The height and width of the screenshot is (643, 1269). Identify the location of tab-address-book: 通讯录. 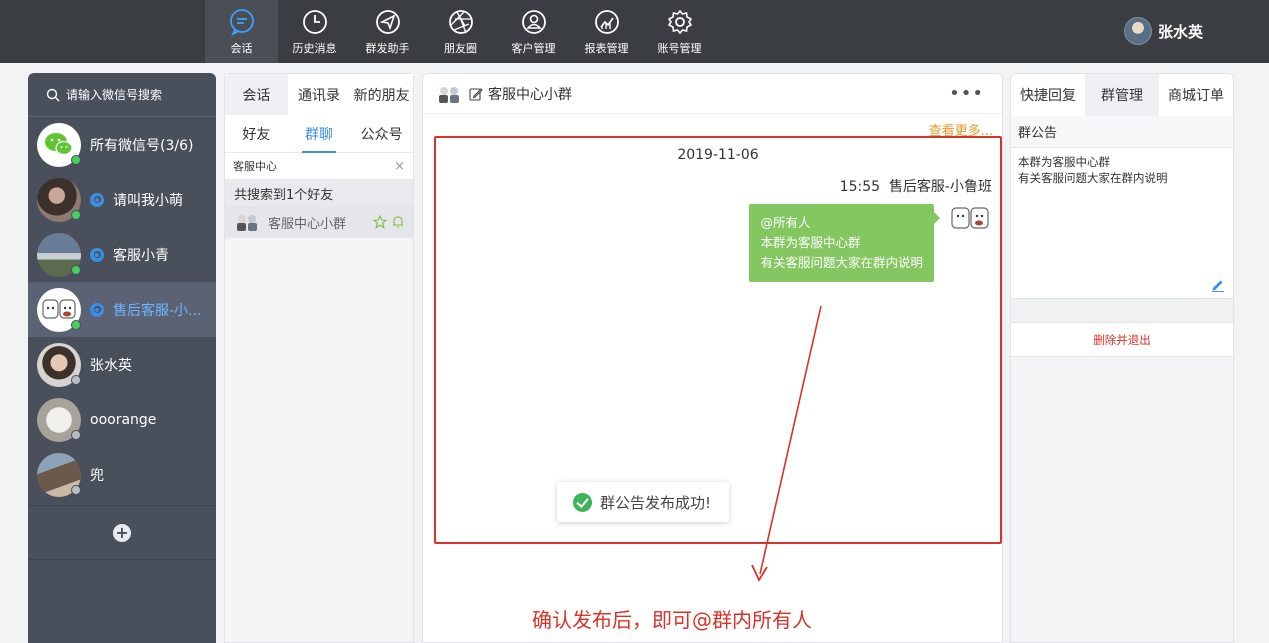
(319, 94).